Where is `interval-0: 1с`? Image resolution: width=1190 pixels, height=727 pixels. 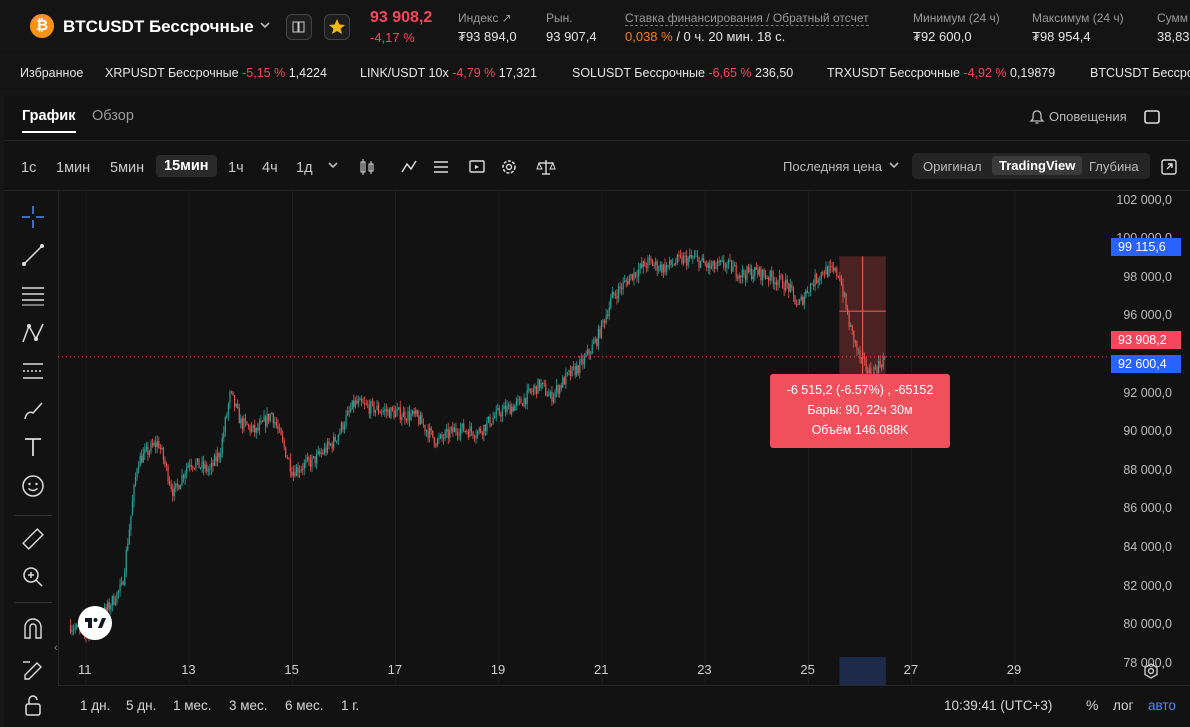
interval-0: 1с is located at coordinates (28, 168).